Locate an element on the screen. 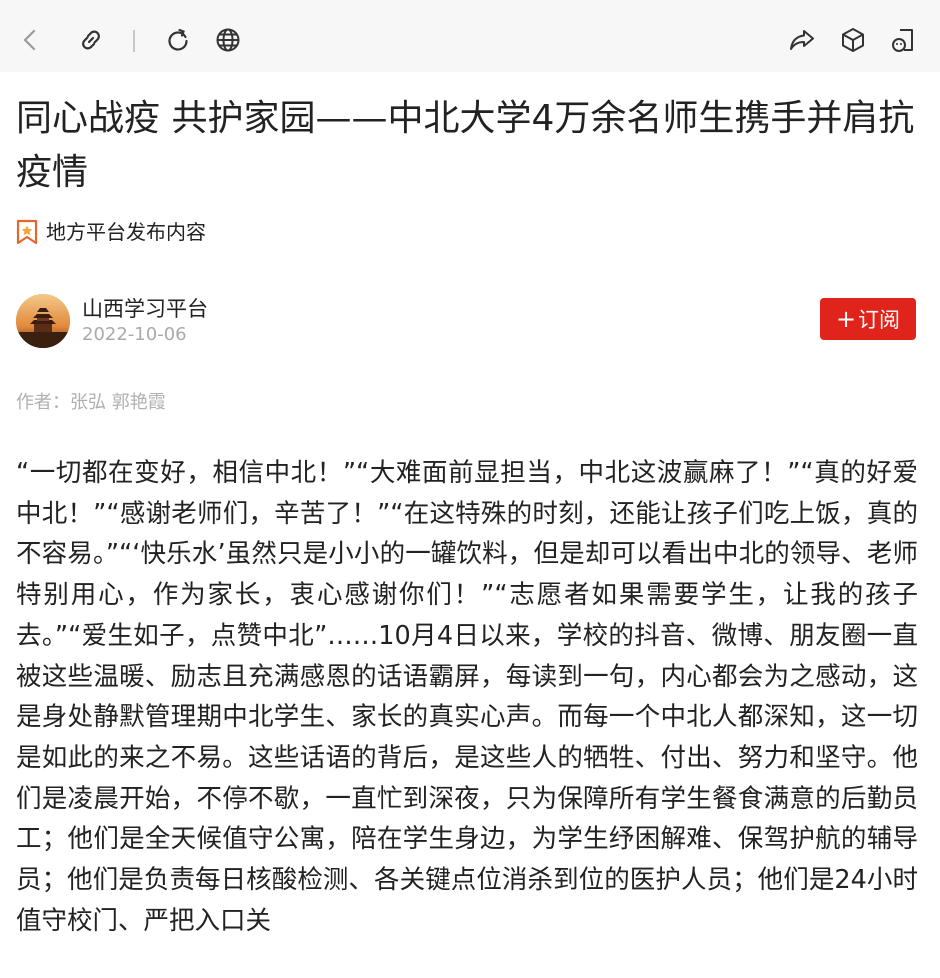 This screenshot has height=978, width=940. subscribe-button: + 订阅 is located at coordinates (868, 319).